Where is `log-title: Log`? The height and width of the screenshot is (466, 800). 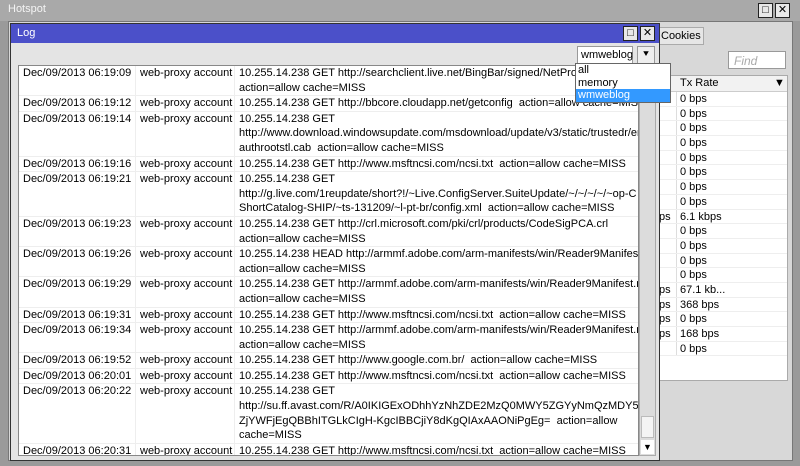
log-title: Log is located at coordinates (26, 33).